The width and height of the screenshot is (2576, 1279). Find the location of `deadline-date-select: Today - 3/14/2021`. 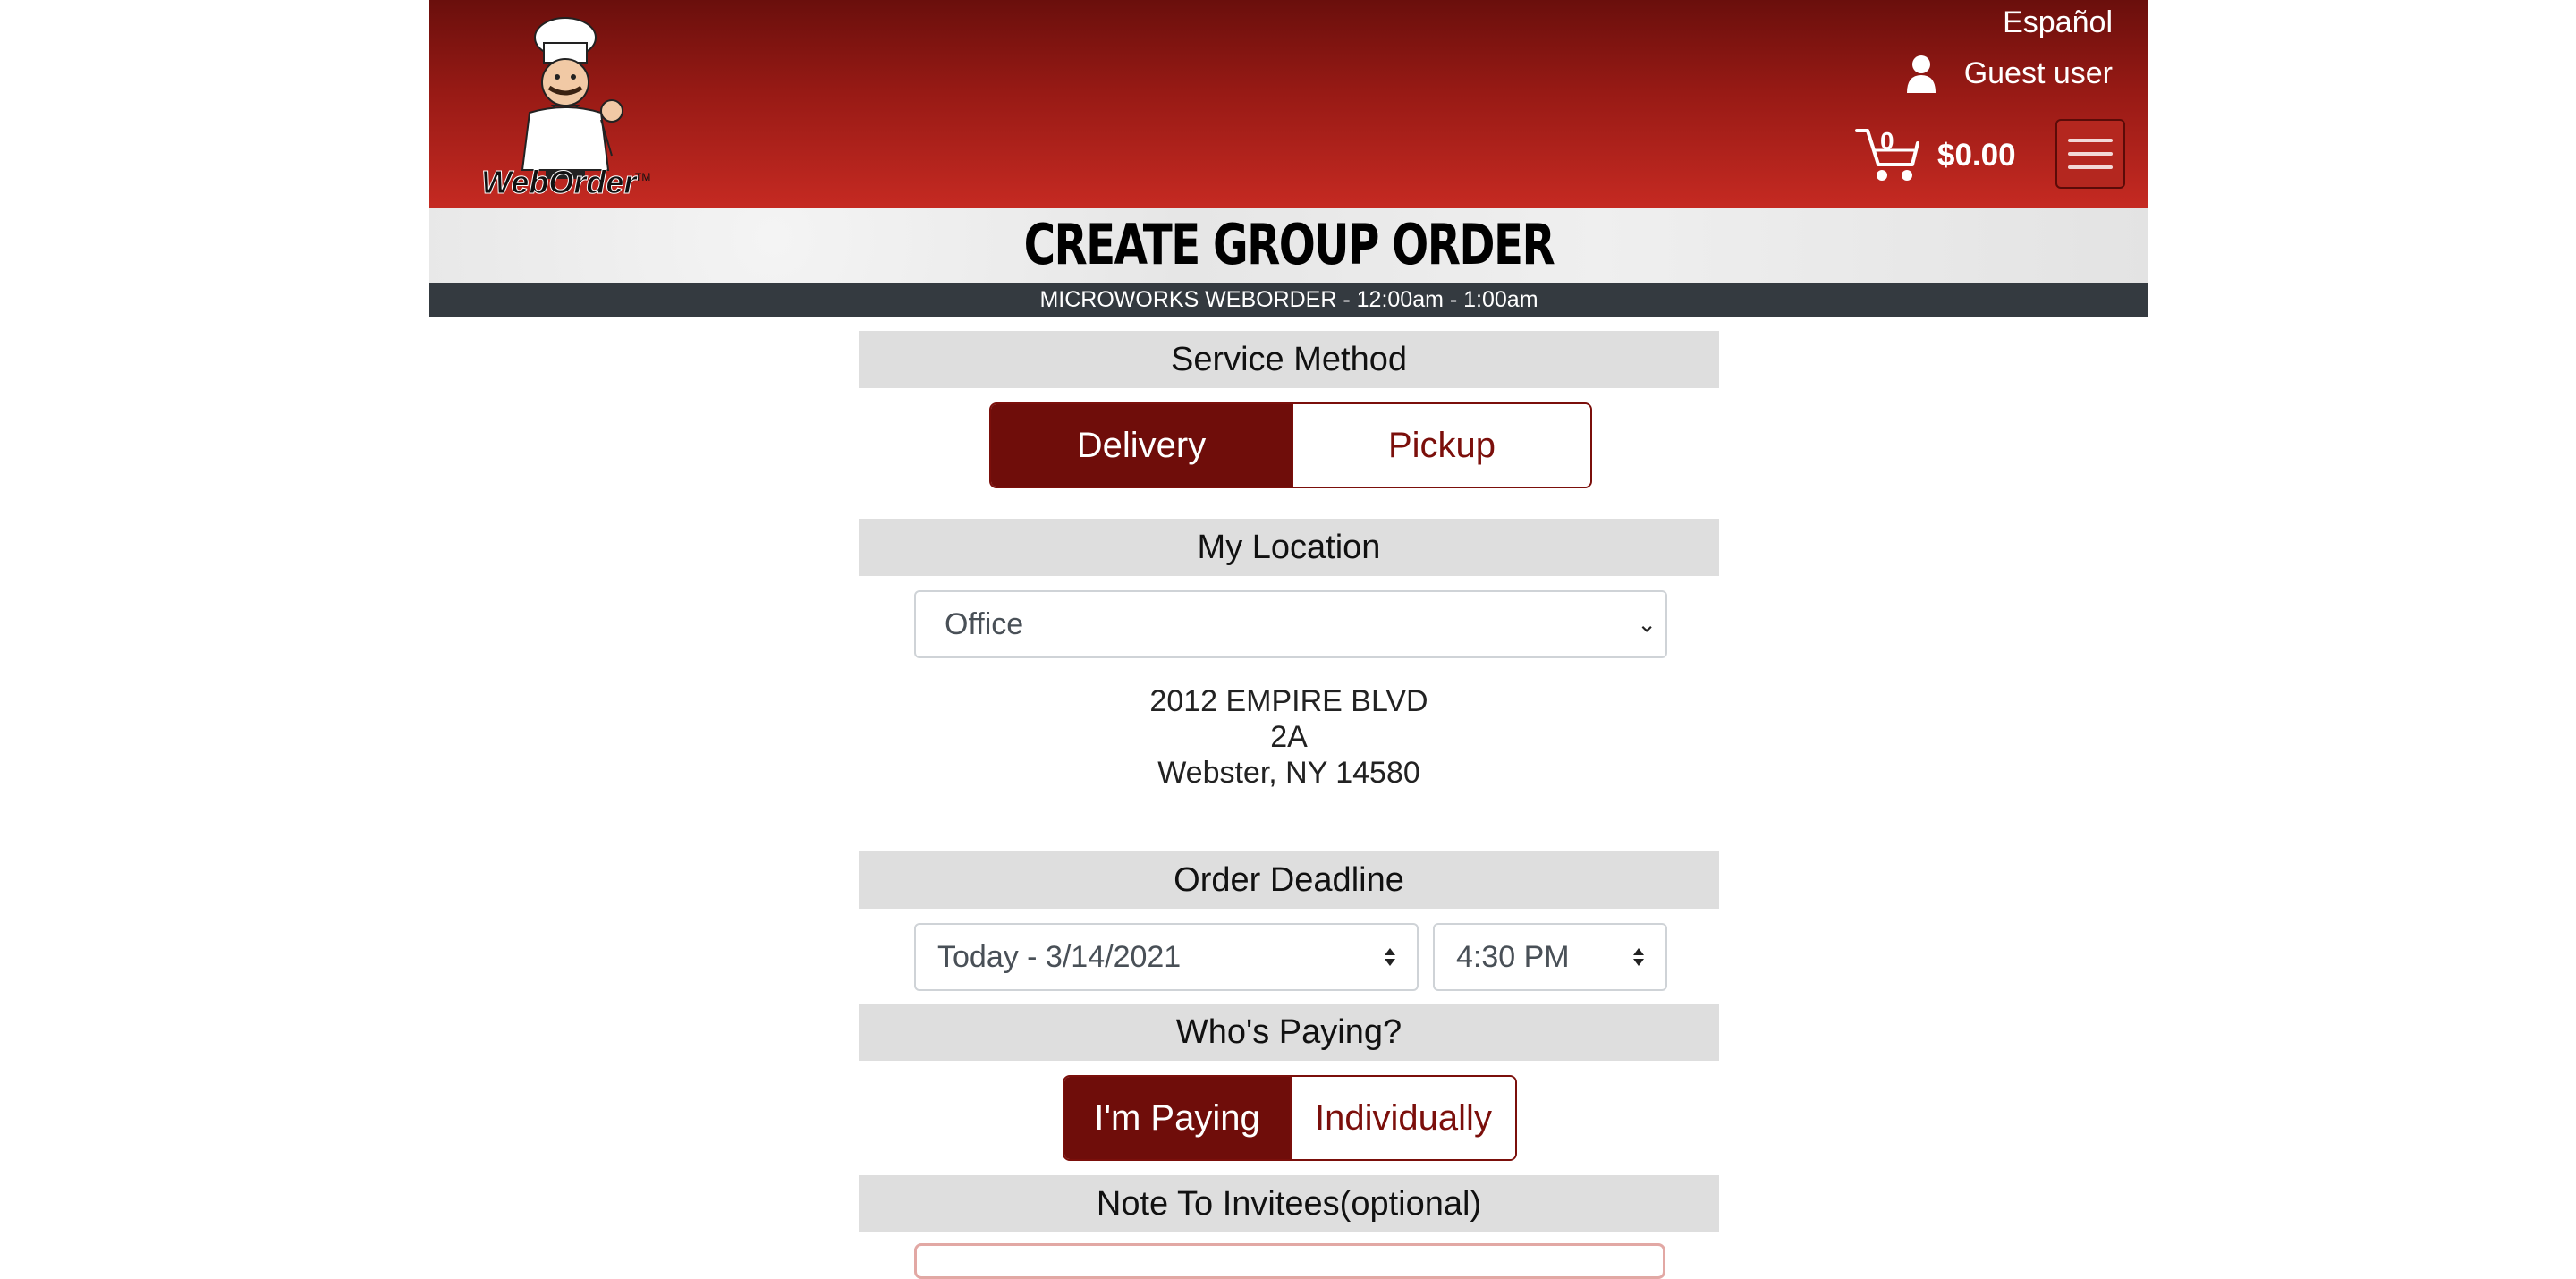

deadline-date-select: Today - 3/14/2021 is located at coordinates (1166, 957).